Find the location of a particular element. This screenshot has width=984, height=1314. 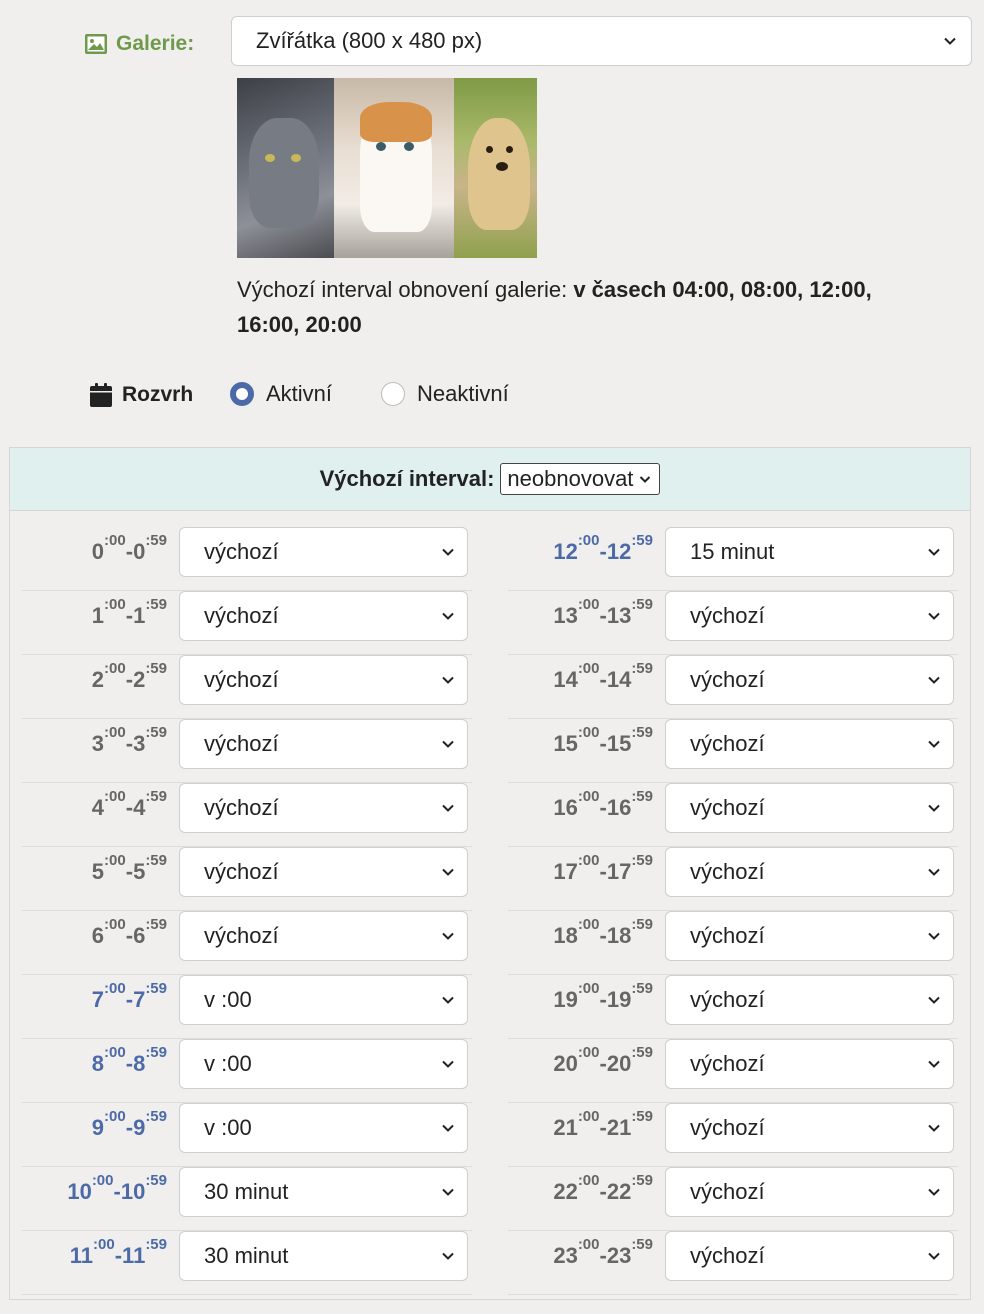

hour-range-label: 23:00-23:59 is located at coordinates (603, 1252).